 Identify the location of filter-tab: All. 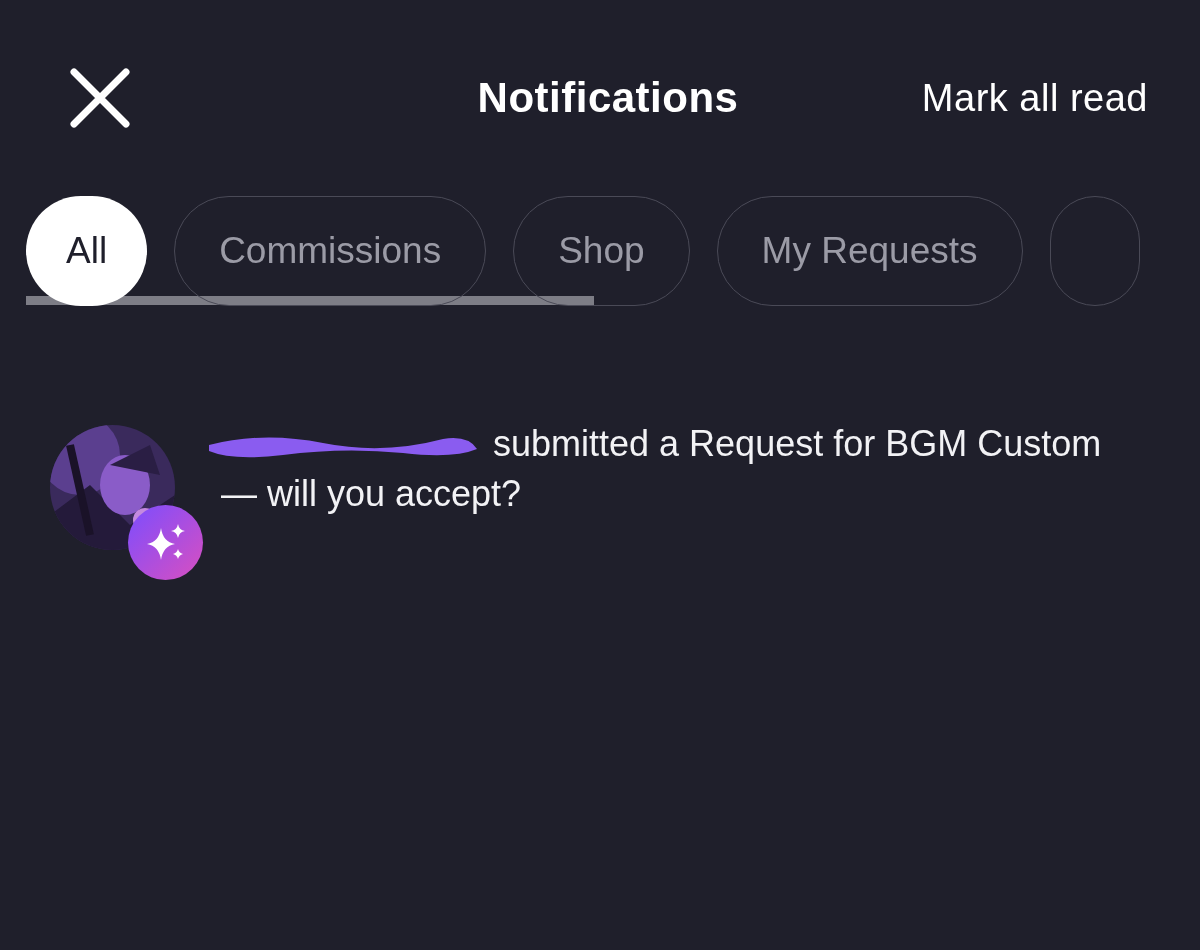
(87, 251).